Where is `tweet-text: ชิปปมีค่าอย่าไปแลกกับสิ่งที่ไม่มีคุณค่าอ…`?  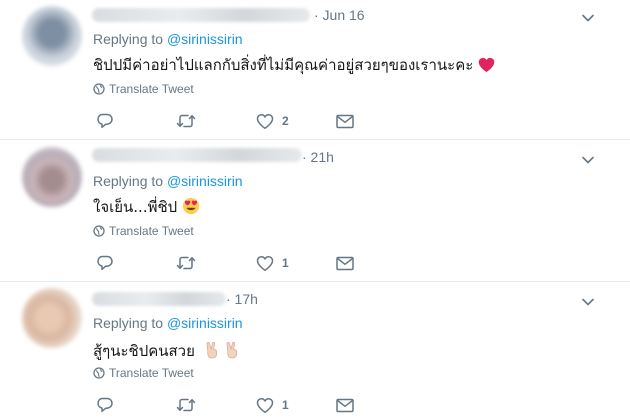 tweet-text: ชิปปมีค่าอย่าไปแลกกับสิ่งที่ไม่มีคุณค่าอ… is located at coordinates (294, 65).